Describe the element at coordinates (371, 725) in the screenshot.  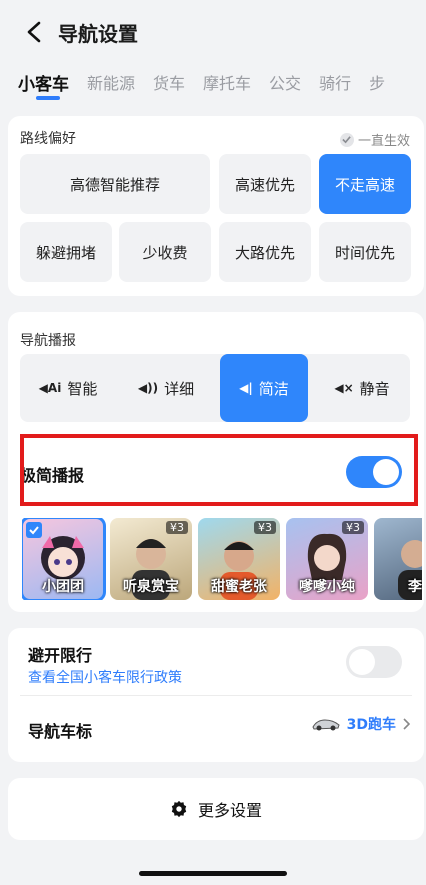
I see `car-icon-value: 3D跑车` at that location.